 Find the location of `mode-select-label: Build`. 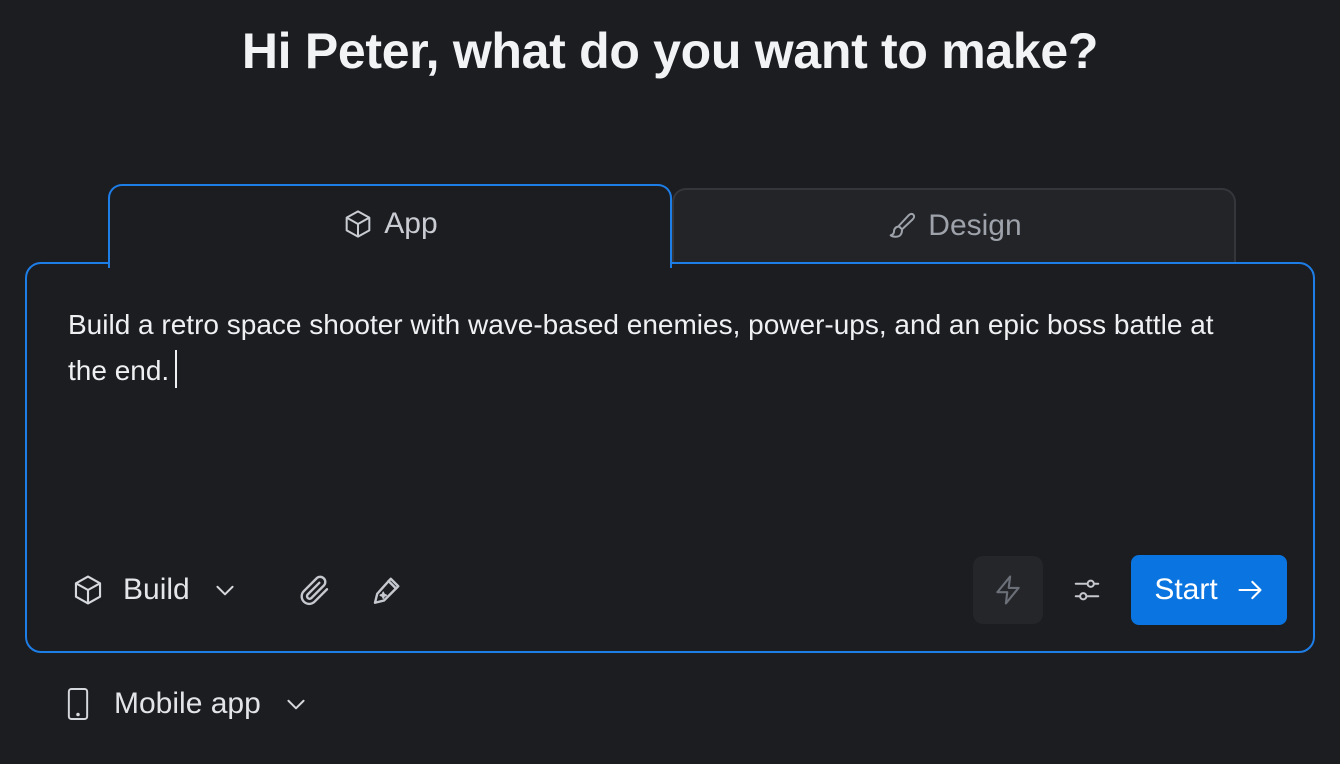

mode-select-label: Build is located at coordinates (156, 589).